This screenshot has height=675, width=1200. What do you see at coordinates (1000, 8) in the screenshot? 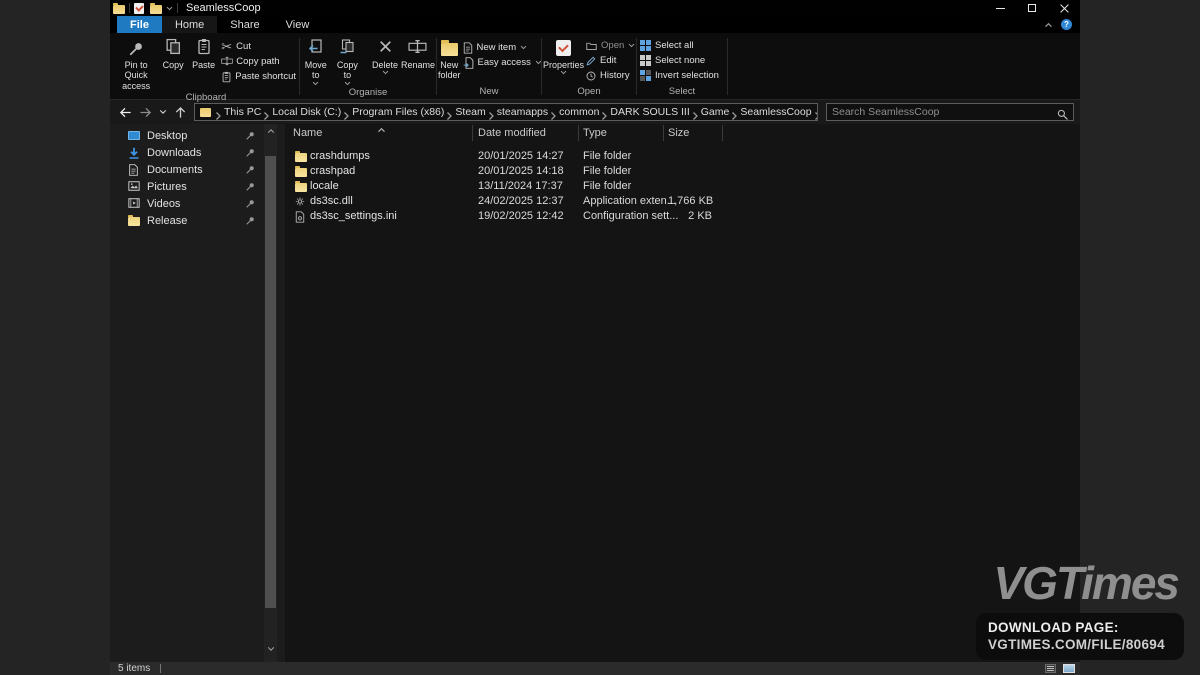
I see `minimize-button` at bounding box center [1000, 8].